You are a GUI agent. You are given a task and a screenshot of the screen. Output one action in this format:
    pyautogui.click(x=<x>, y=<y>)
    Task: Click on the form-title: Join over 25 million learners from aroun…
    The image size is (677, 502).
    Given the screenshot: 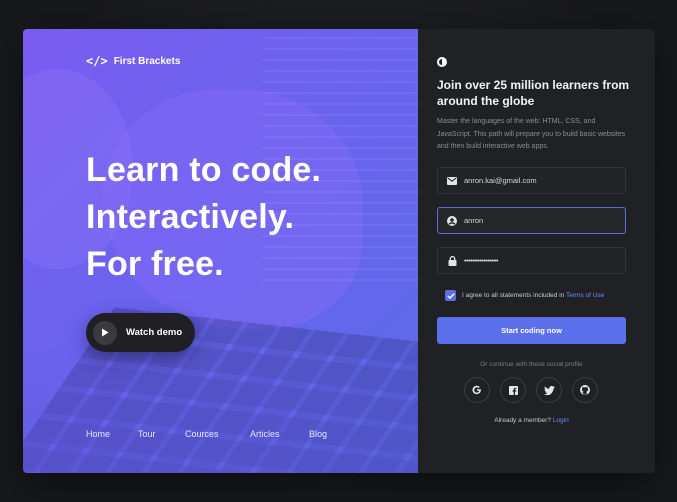 What is the action you would take?
    pyautogui.click(x=533, y=93)
    